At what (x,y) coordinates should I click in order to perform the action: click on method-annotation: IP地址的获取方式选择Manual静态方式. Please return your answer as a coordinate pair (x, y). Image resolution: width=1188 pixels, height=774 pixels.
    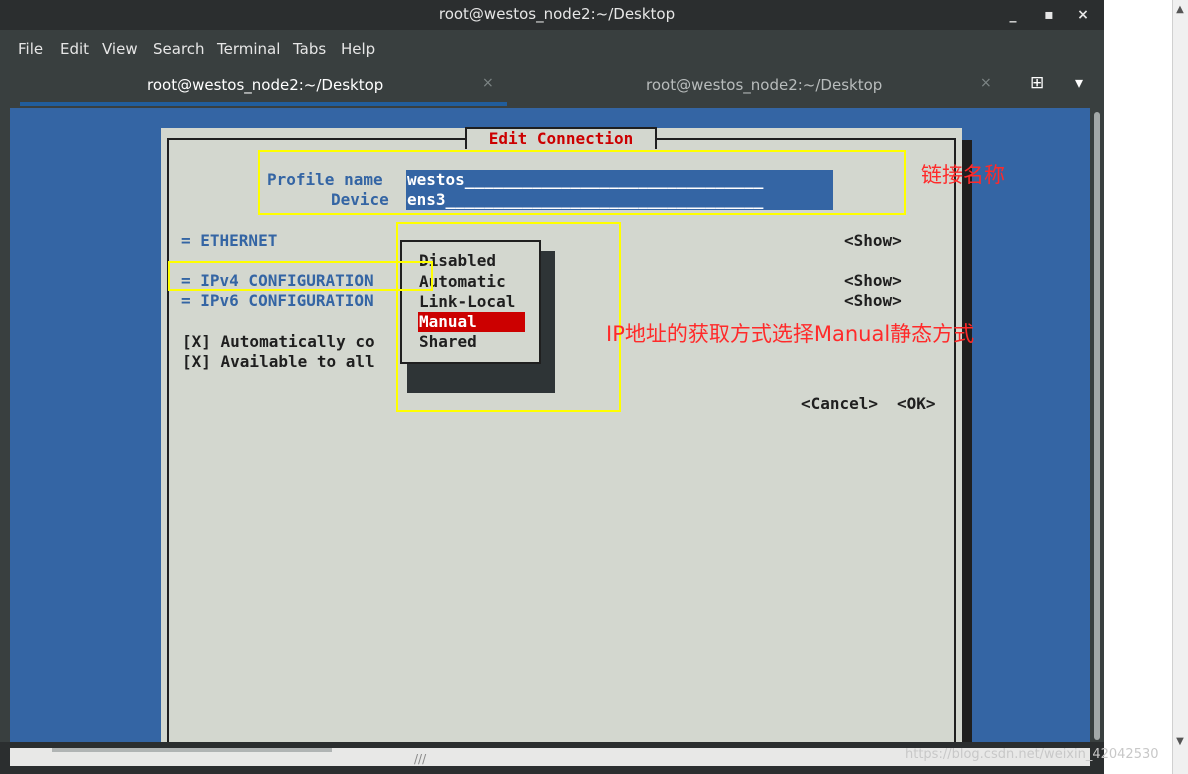
    Looking at the image, I should click on (790, 334).